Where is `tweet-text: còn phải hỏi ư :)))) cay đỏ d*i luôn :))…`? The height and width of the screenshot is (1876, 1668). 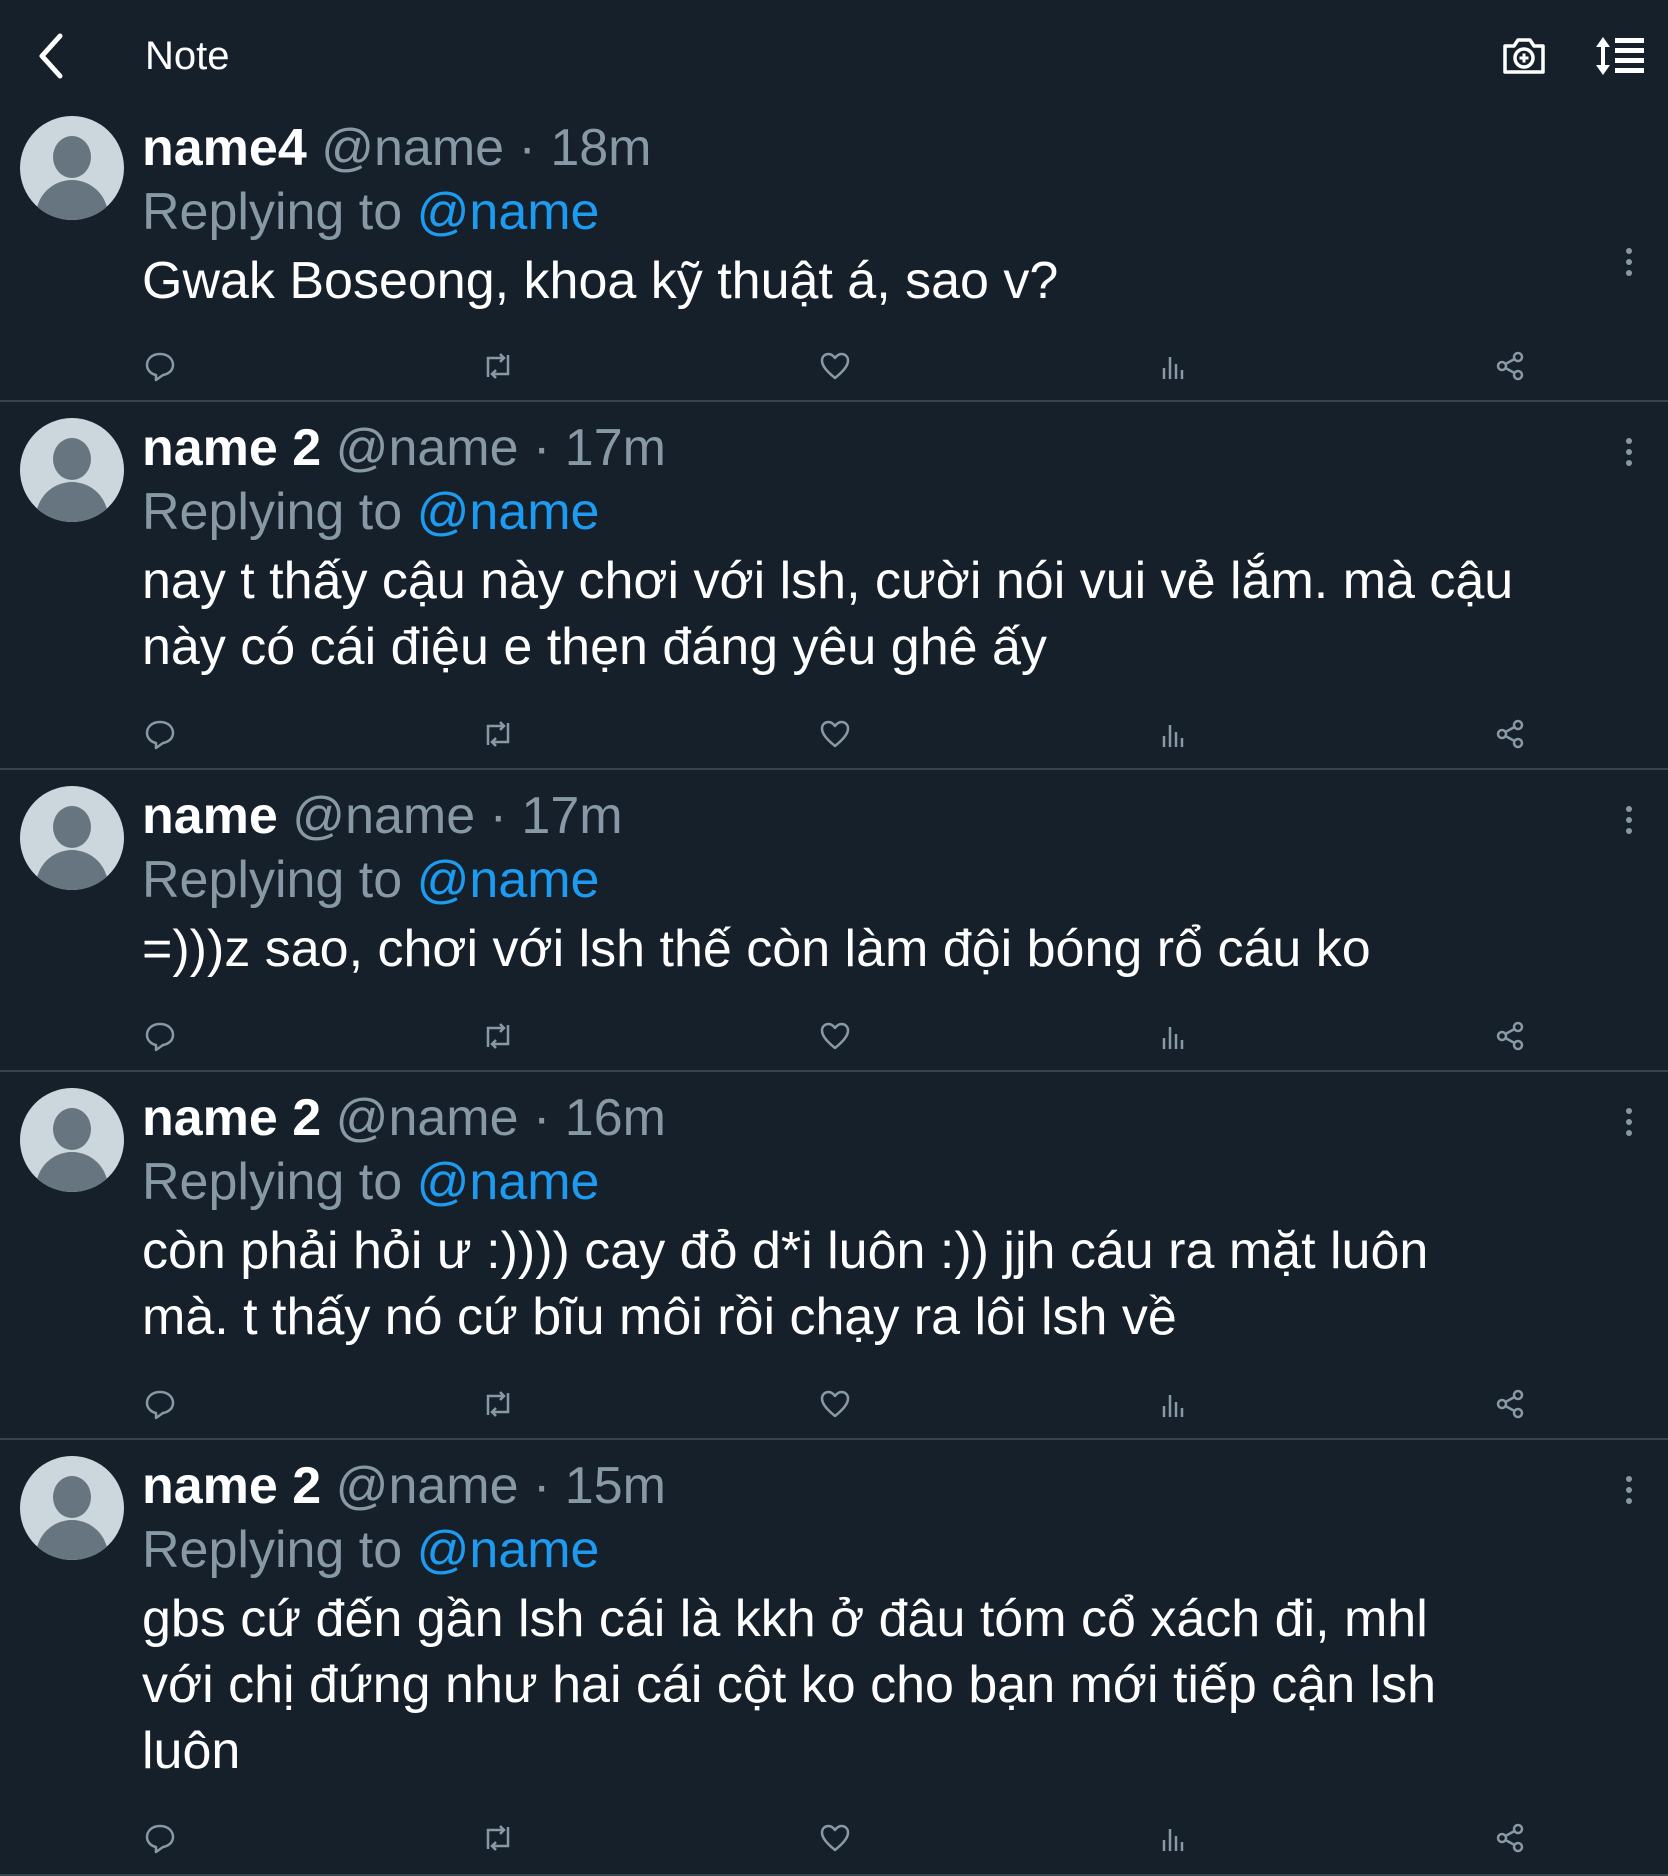
tweet-text: còn phải hỏi ư :)))) cay đỏ d*i luôn :))… is located at coordinates (785, 1284).